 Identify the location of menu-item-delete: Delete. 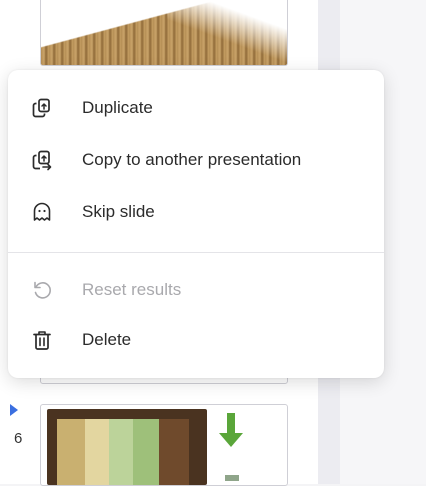
(196, 340).